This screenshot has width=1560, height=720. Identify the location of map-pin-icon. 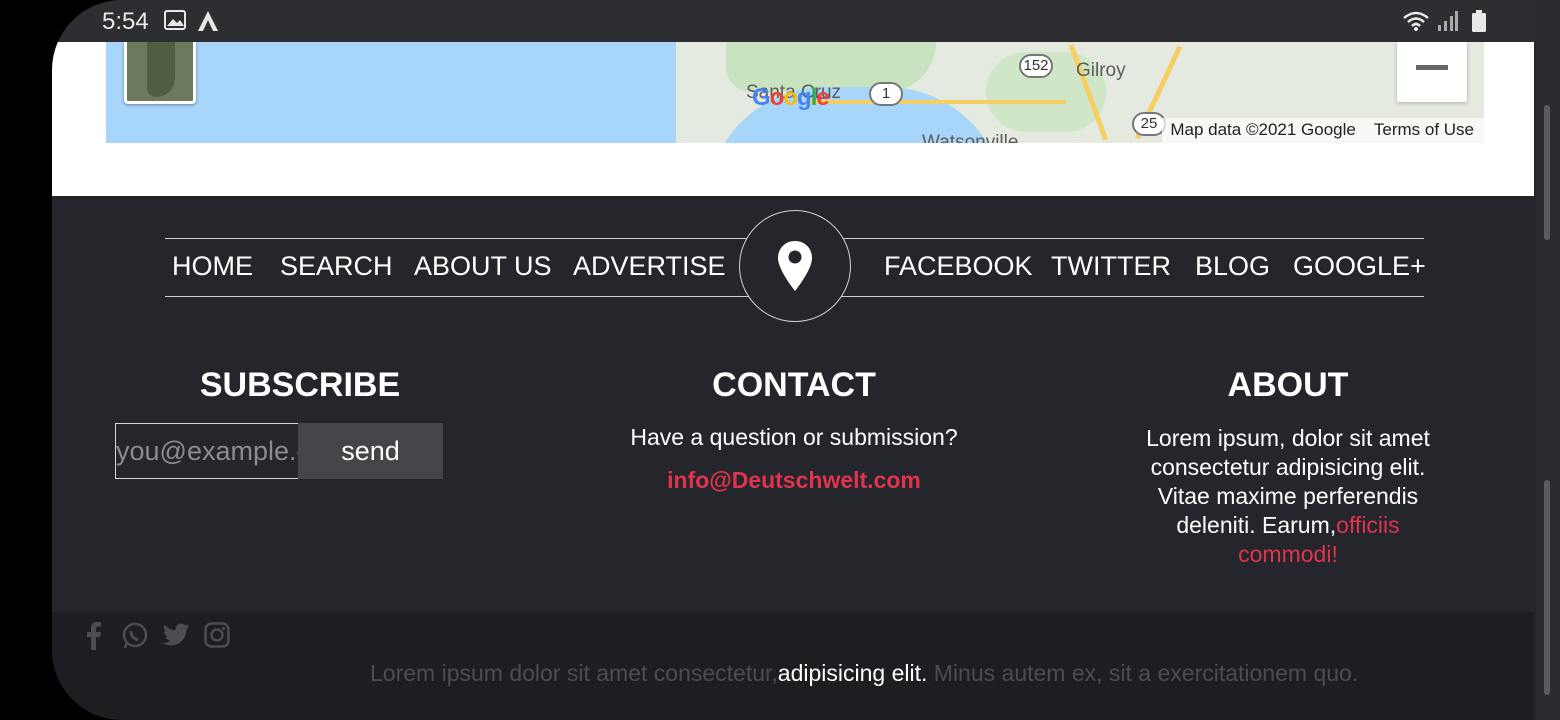
(795, 266).